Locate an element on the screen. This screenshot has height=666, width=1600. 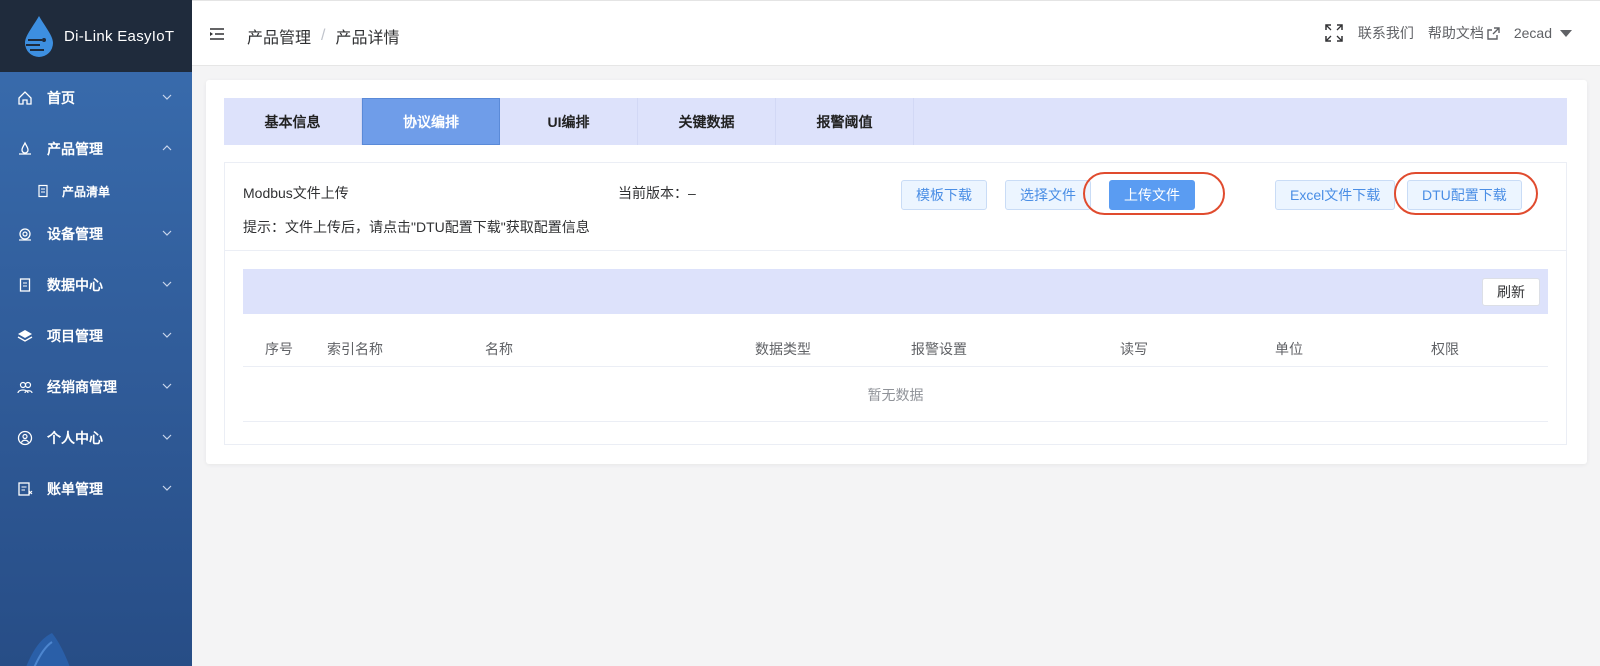
water-drop-logo-icon is located at coordinates (39, 36).